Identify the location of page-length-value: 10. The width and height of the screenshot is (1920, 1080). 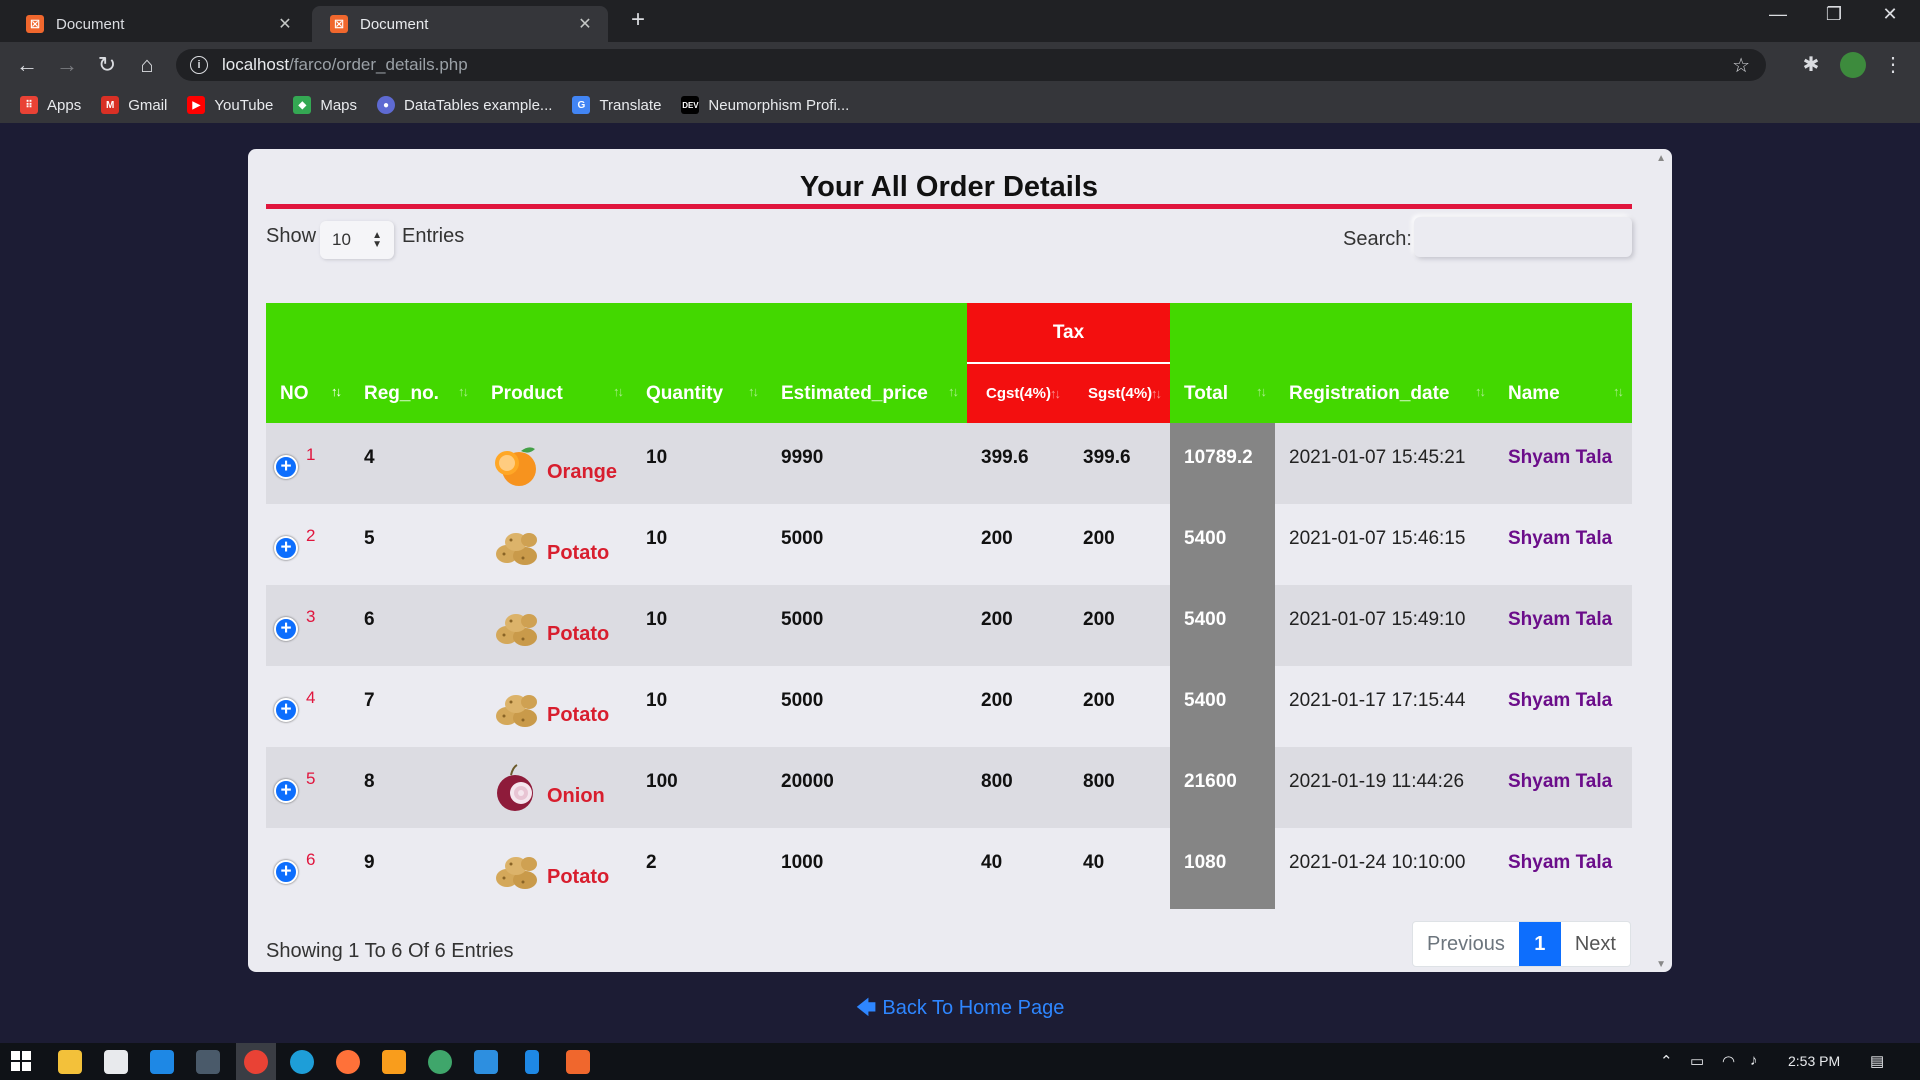
(341, 239).